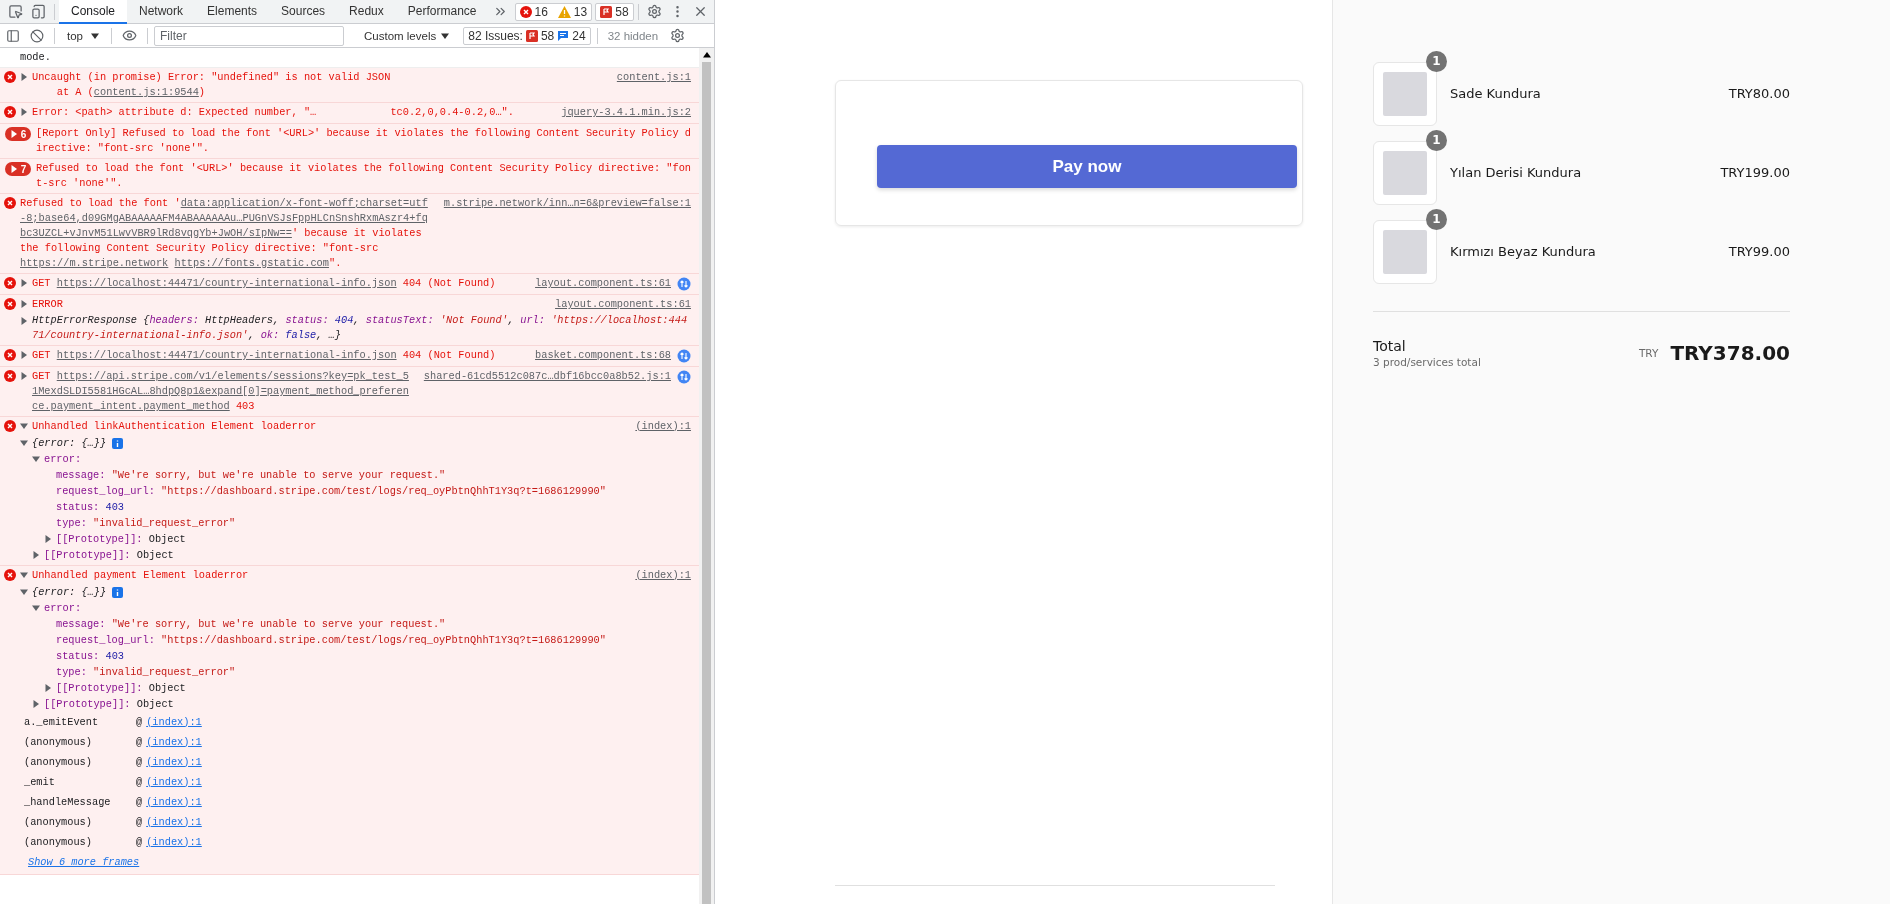  Describe the element at coordinates (553, 11) in the screenshot. I see `error-warning-counter: 16 13` at that location.